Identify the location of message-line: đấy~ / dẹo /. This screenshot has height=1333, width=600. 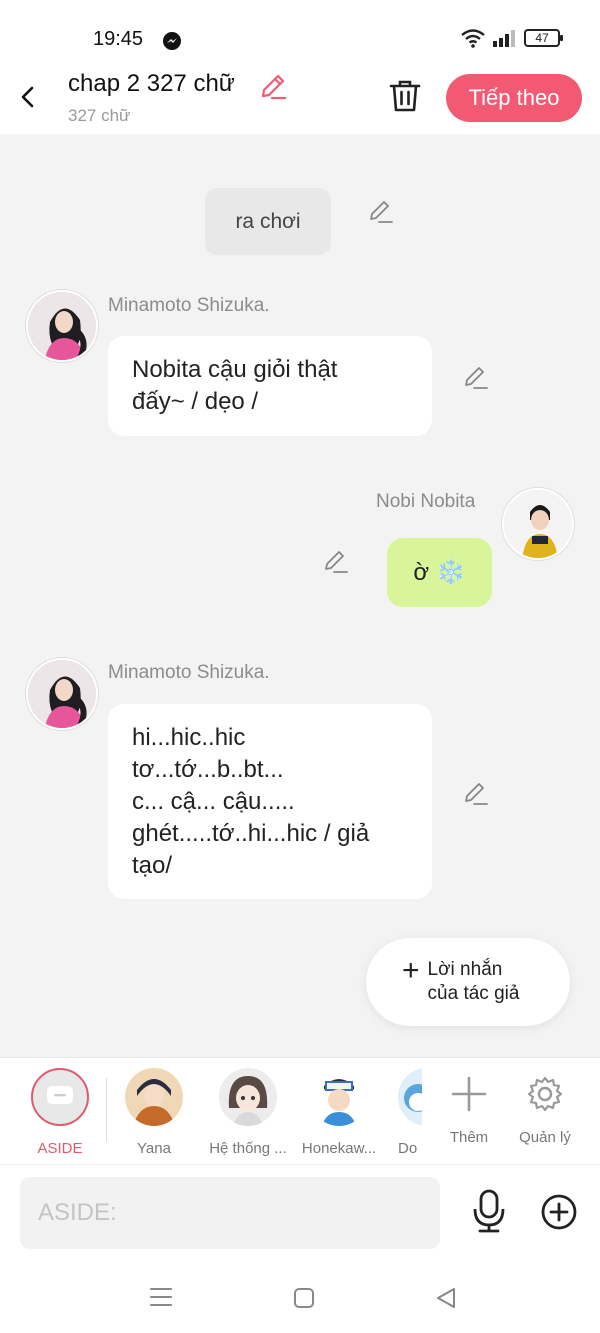
(195, 401).